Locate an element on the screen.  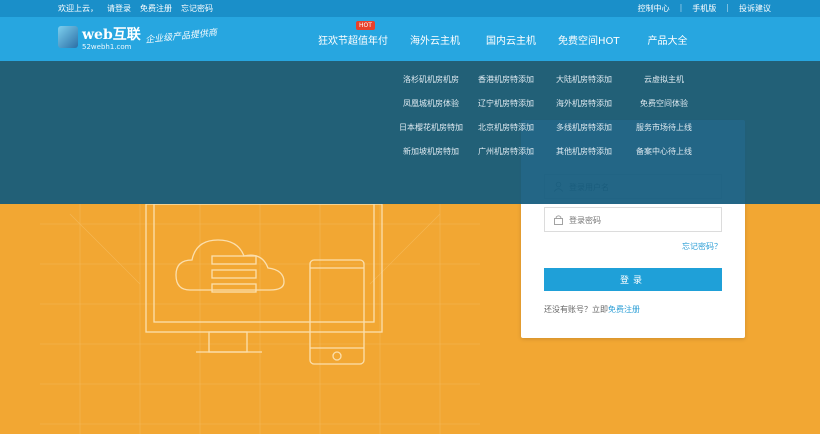
complaint-link: 投诉建议 is located at coordinates (755, 8).